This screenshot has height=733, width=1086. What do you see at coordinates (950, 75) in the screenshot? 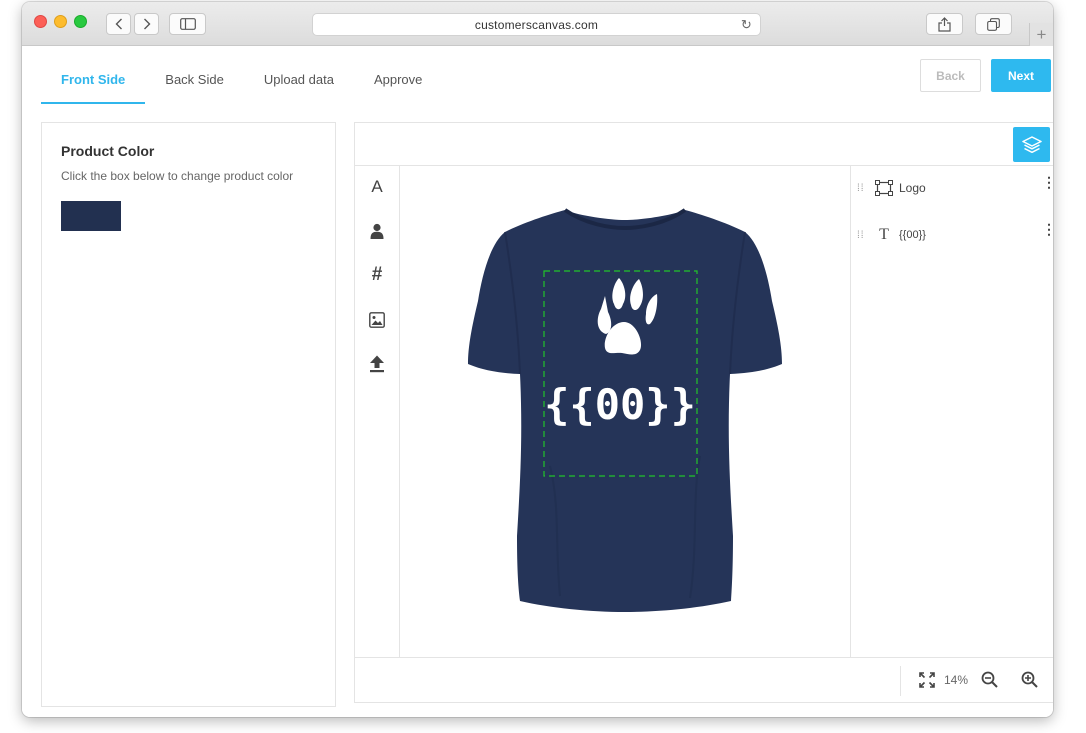
I see `back-button: Back` at bounding box center [950, 75].